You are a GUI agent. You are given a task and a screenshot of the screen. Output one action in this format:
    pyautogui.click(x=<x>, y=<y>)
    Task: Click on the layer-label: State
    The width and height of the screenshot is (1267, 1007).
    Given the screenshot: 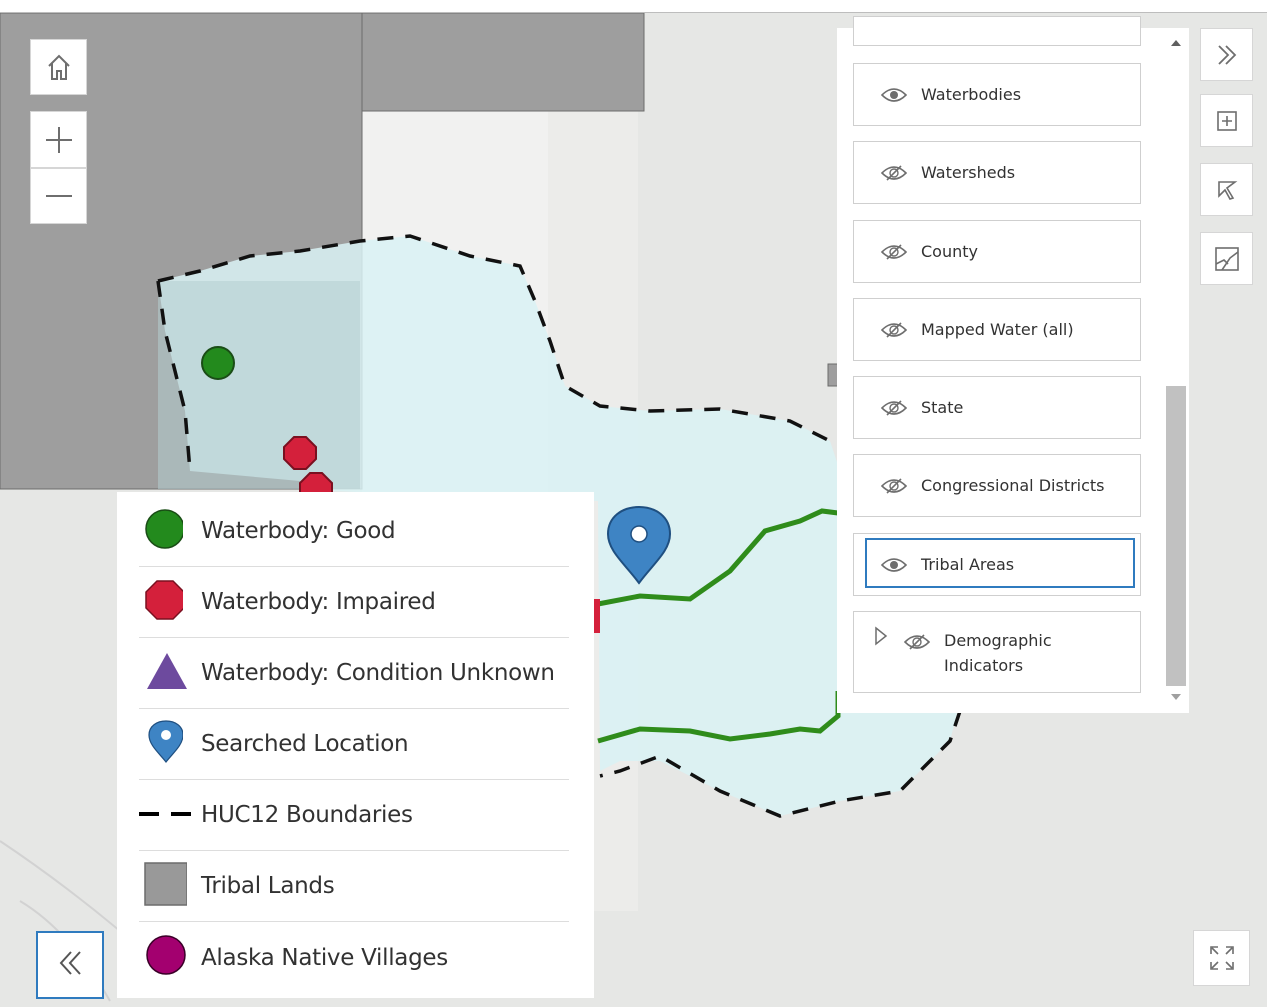 What is the action you would take?
    pyautogui.click(x=942, y=407)
    